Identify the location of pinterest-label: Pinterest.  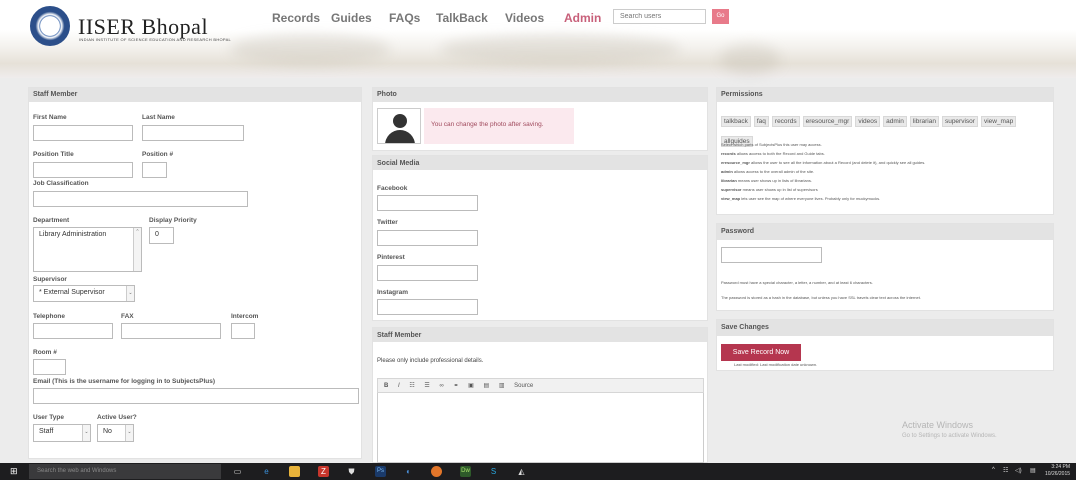
(391, 257).